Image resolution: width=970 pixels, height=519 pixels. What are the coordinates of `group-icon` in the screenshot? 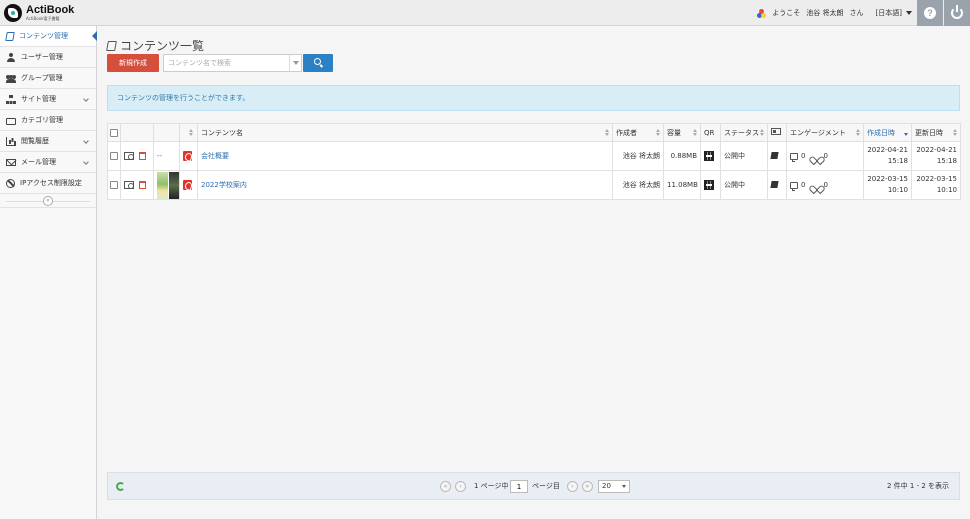 It's located at (11, 78).